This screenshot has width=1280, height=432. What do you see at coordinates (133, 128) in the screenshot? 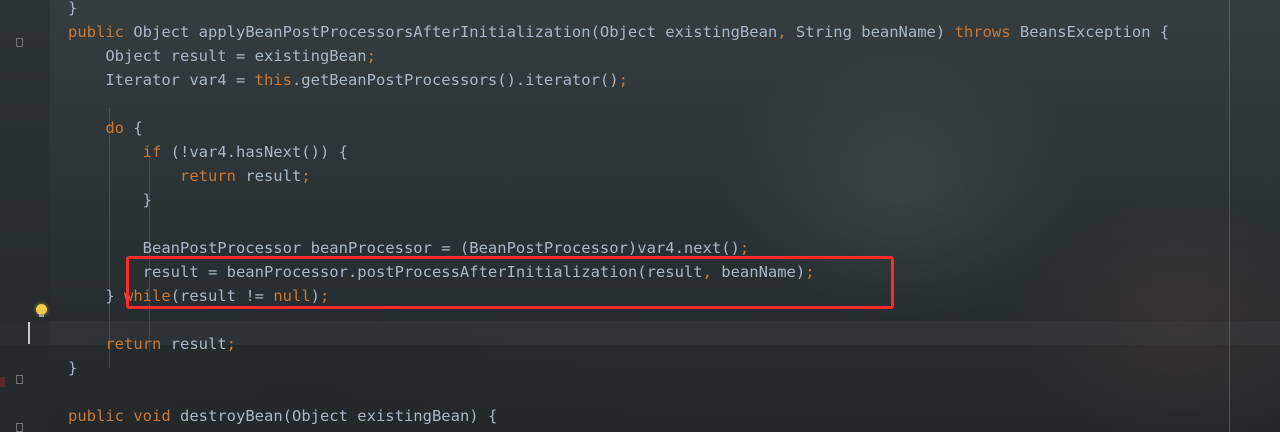
I see `code-text: {` at bounding box center [133, 128].